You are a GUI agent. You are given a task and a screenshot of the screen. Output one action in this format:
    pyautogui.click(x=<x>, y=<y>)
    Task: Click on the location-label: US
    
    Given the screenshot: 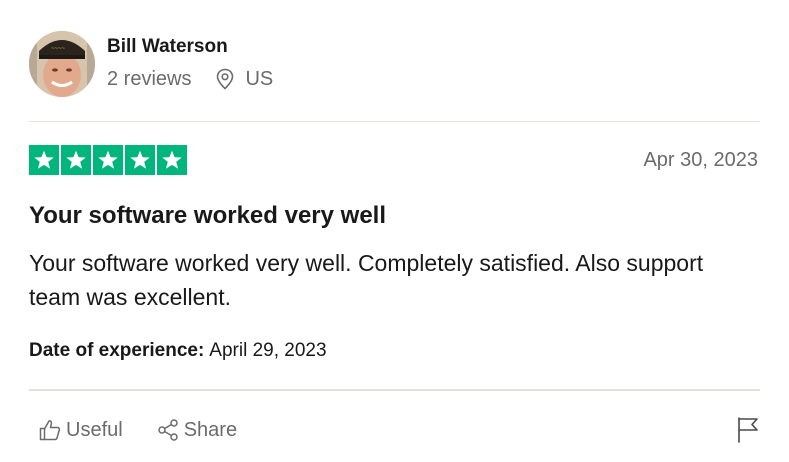 What is the action you would take?
    pyautogui.click(x=259, y=78)
    